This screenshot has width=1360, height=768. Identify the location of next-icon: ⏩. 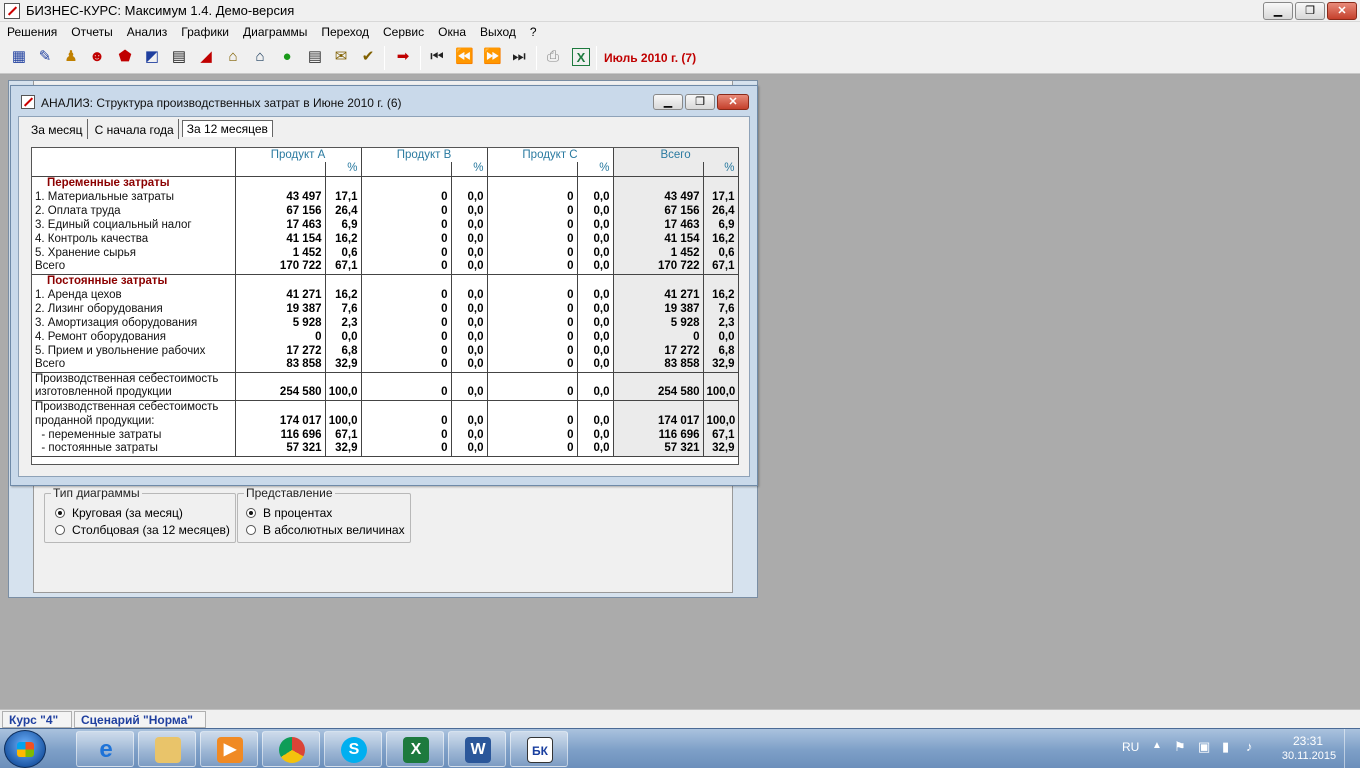
(492, 57).